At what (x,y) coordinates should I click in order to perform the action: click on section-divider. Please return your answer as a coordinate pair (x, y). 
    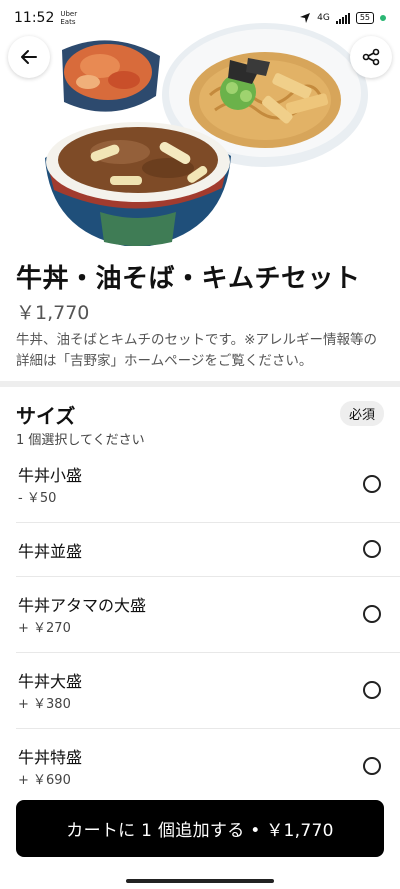
    Looking at the image, I should click on (200, 384).